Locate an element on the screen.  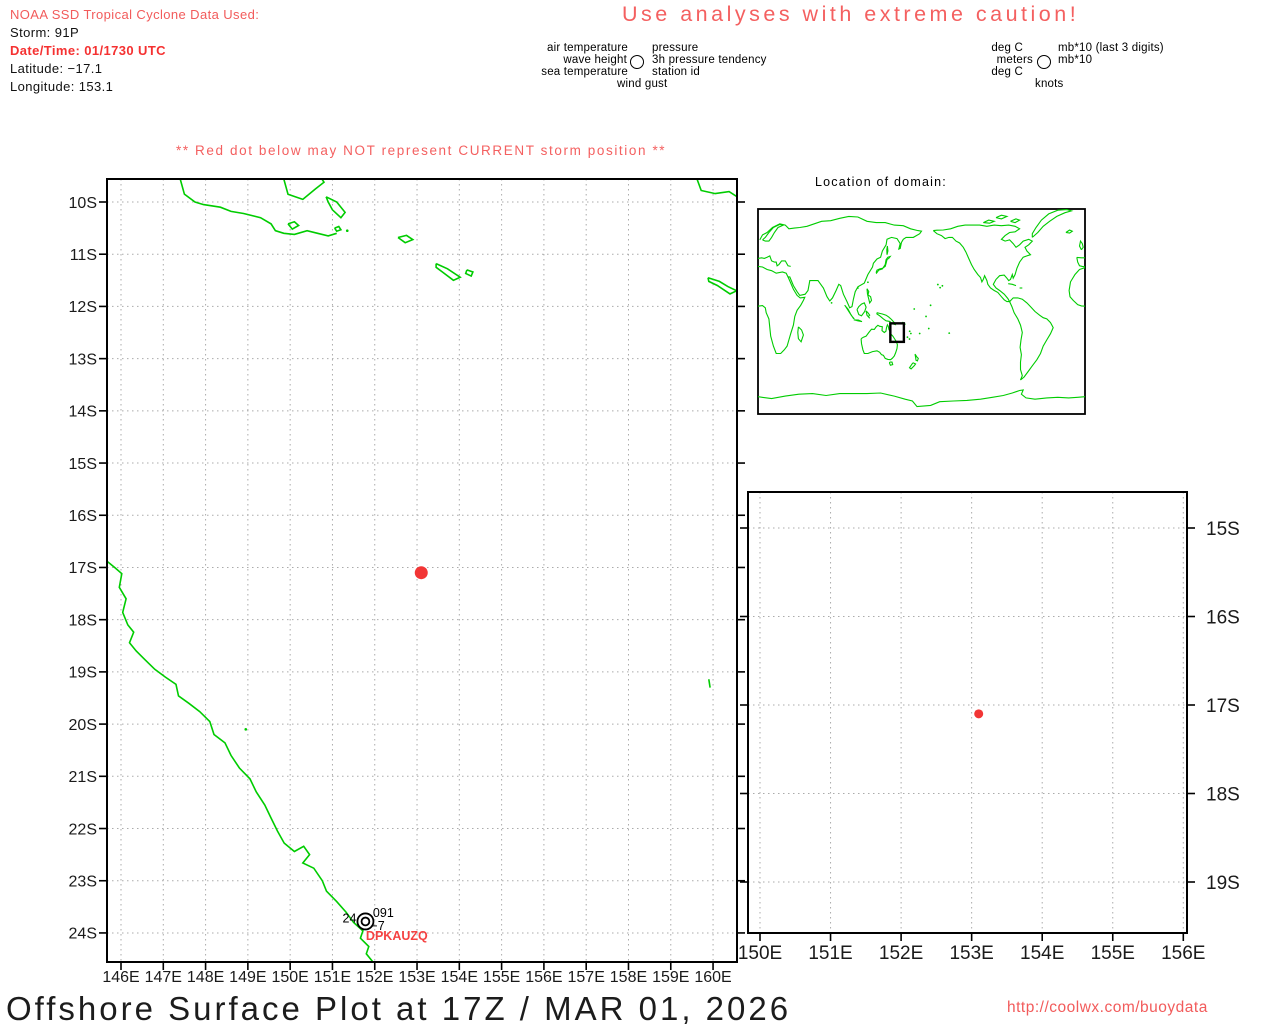
main-map-lon-label: 155E is located at coordinates (501, 977).